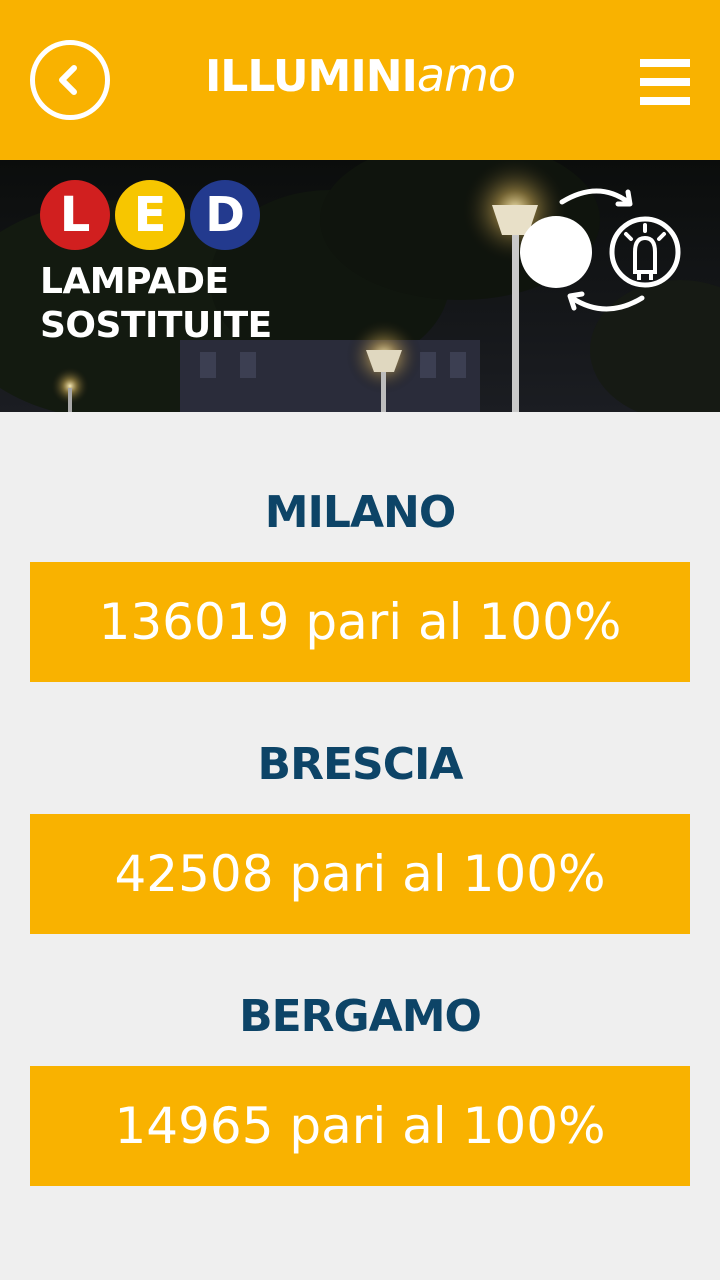 The width and height of the screenshot is (720, 1280). Describe the element at coordinates (360, 622) in the screenshot. I see `city-value-milano: 136019 pari al 100%` at that location.